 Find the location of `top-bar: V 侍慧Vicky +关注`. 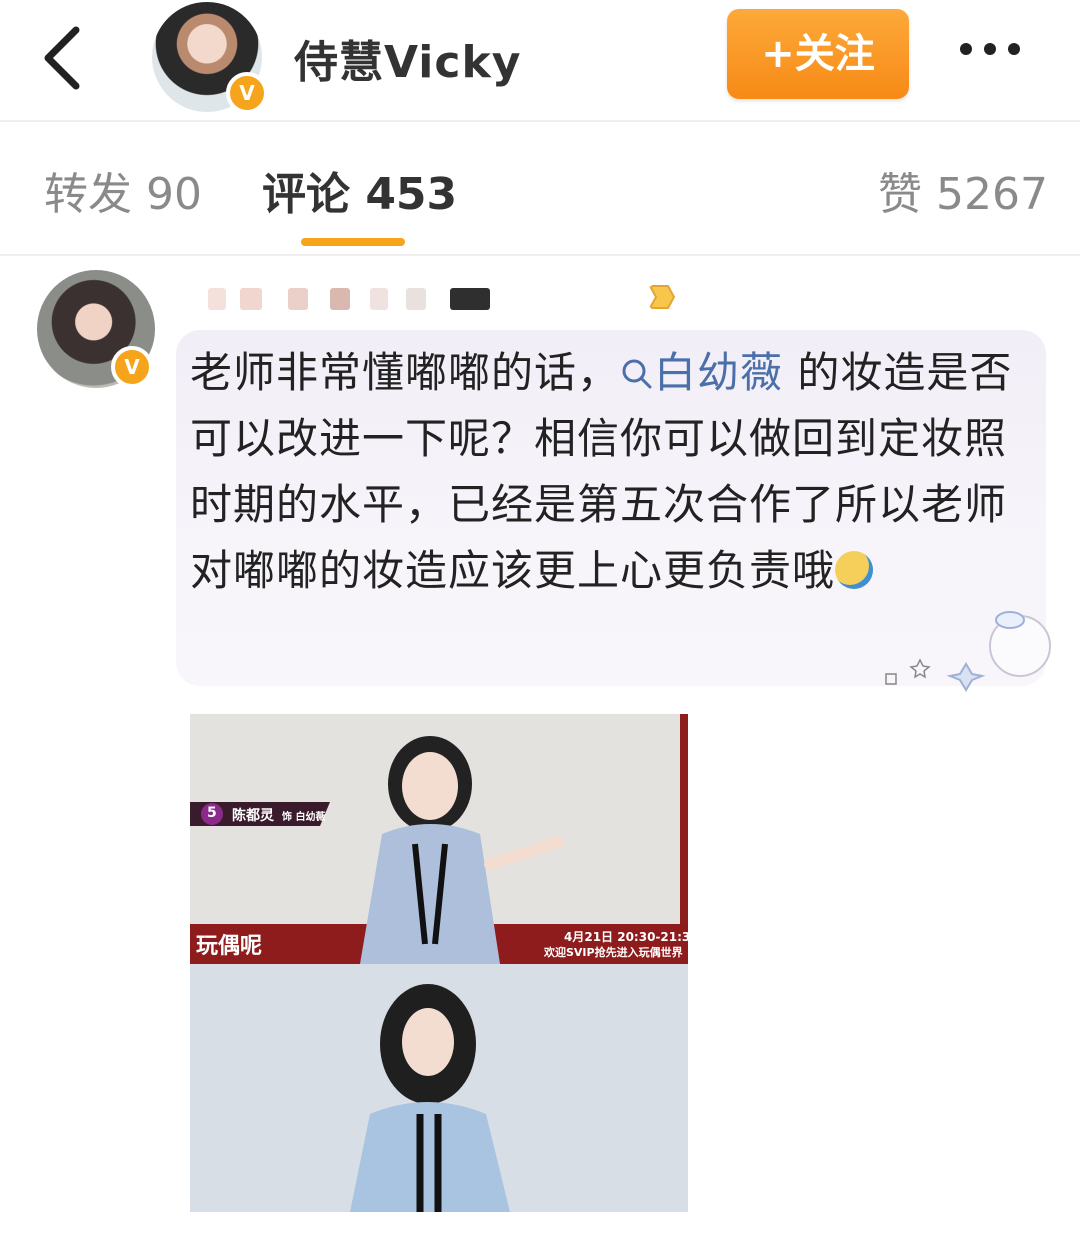

top-bar: V 侍慧Vicky +关注 is located at coordinates (540, 60).